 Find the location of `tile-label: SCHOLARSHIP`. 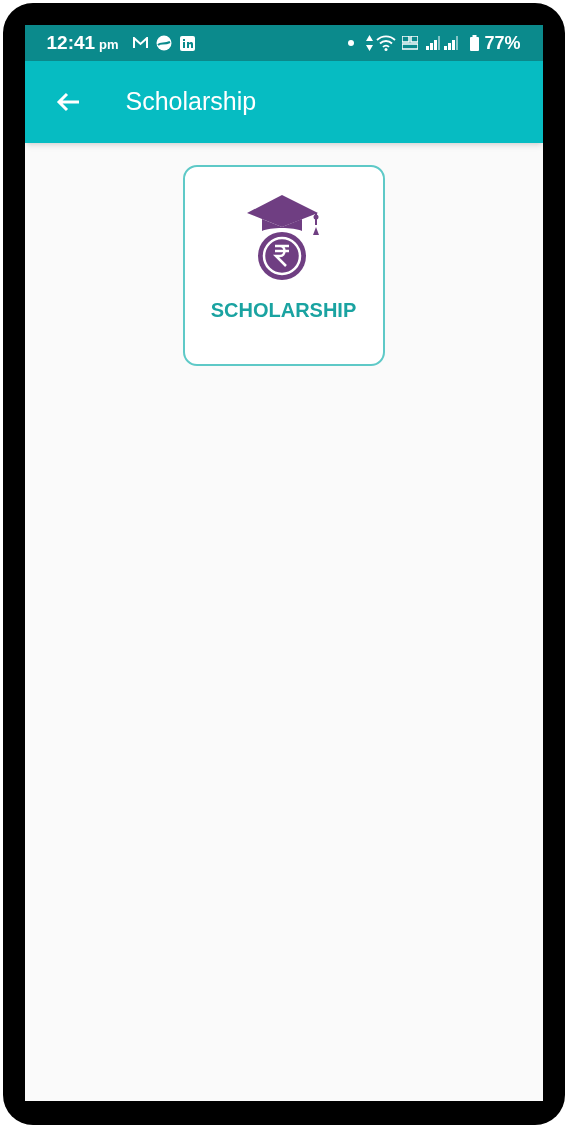

tile-label: SCHOLARSHIP is located at coordinates (283, 310).